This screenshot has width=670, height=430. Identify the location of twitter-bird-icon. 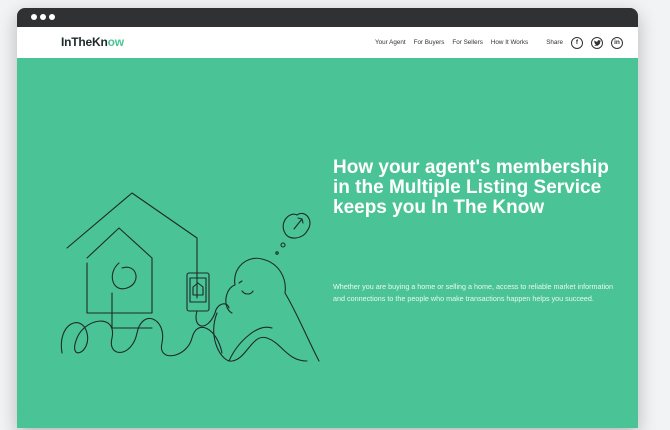
(597, 42).